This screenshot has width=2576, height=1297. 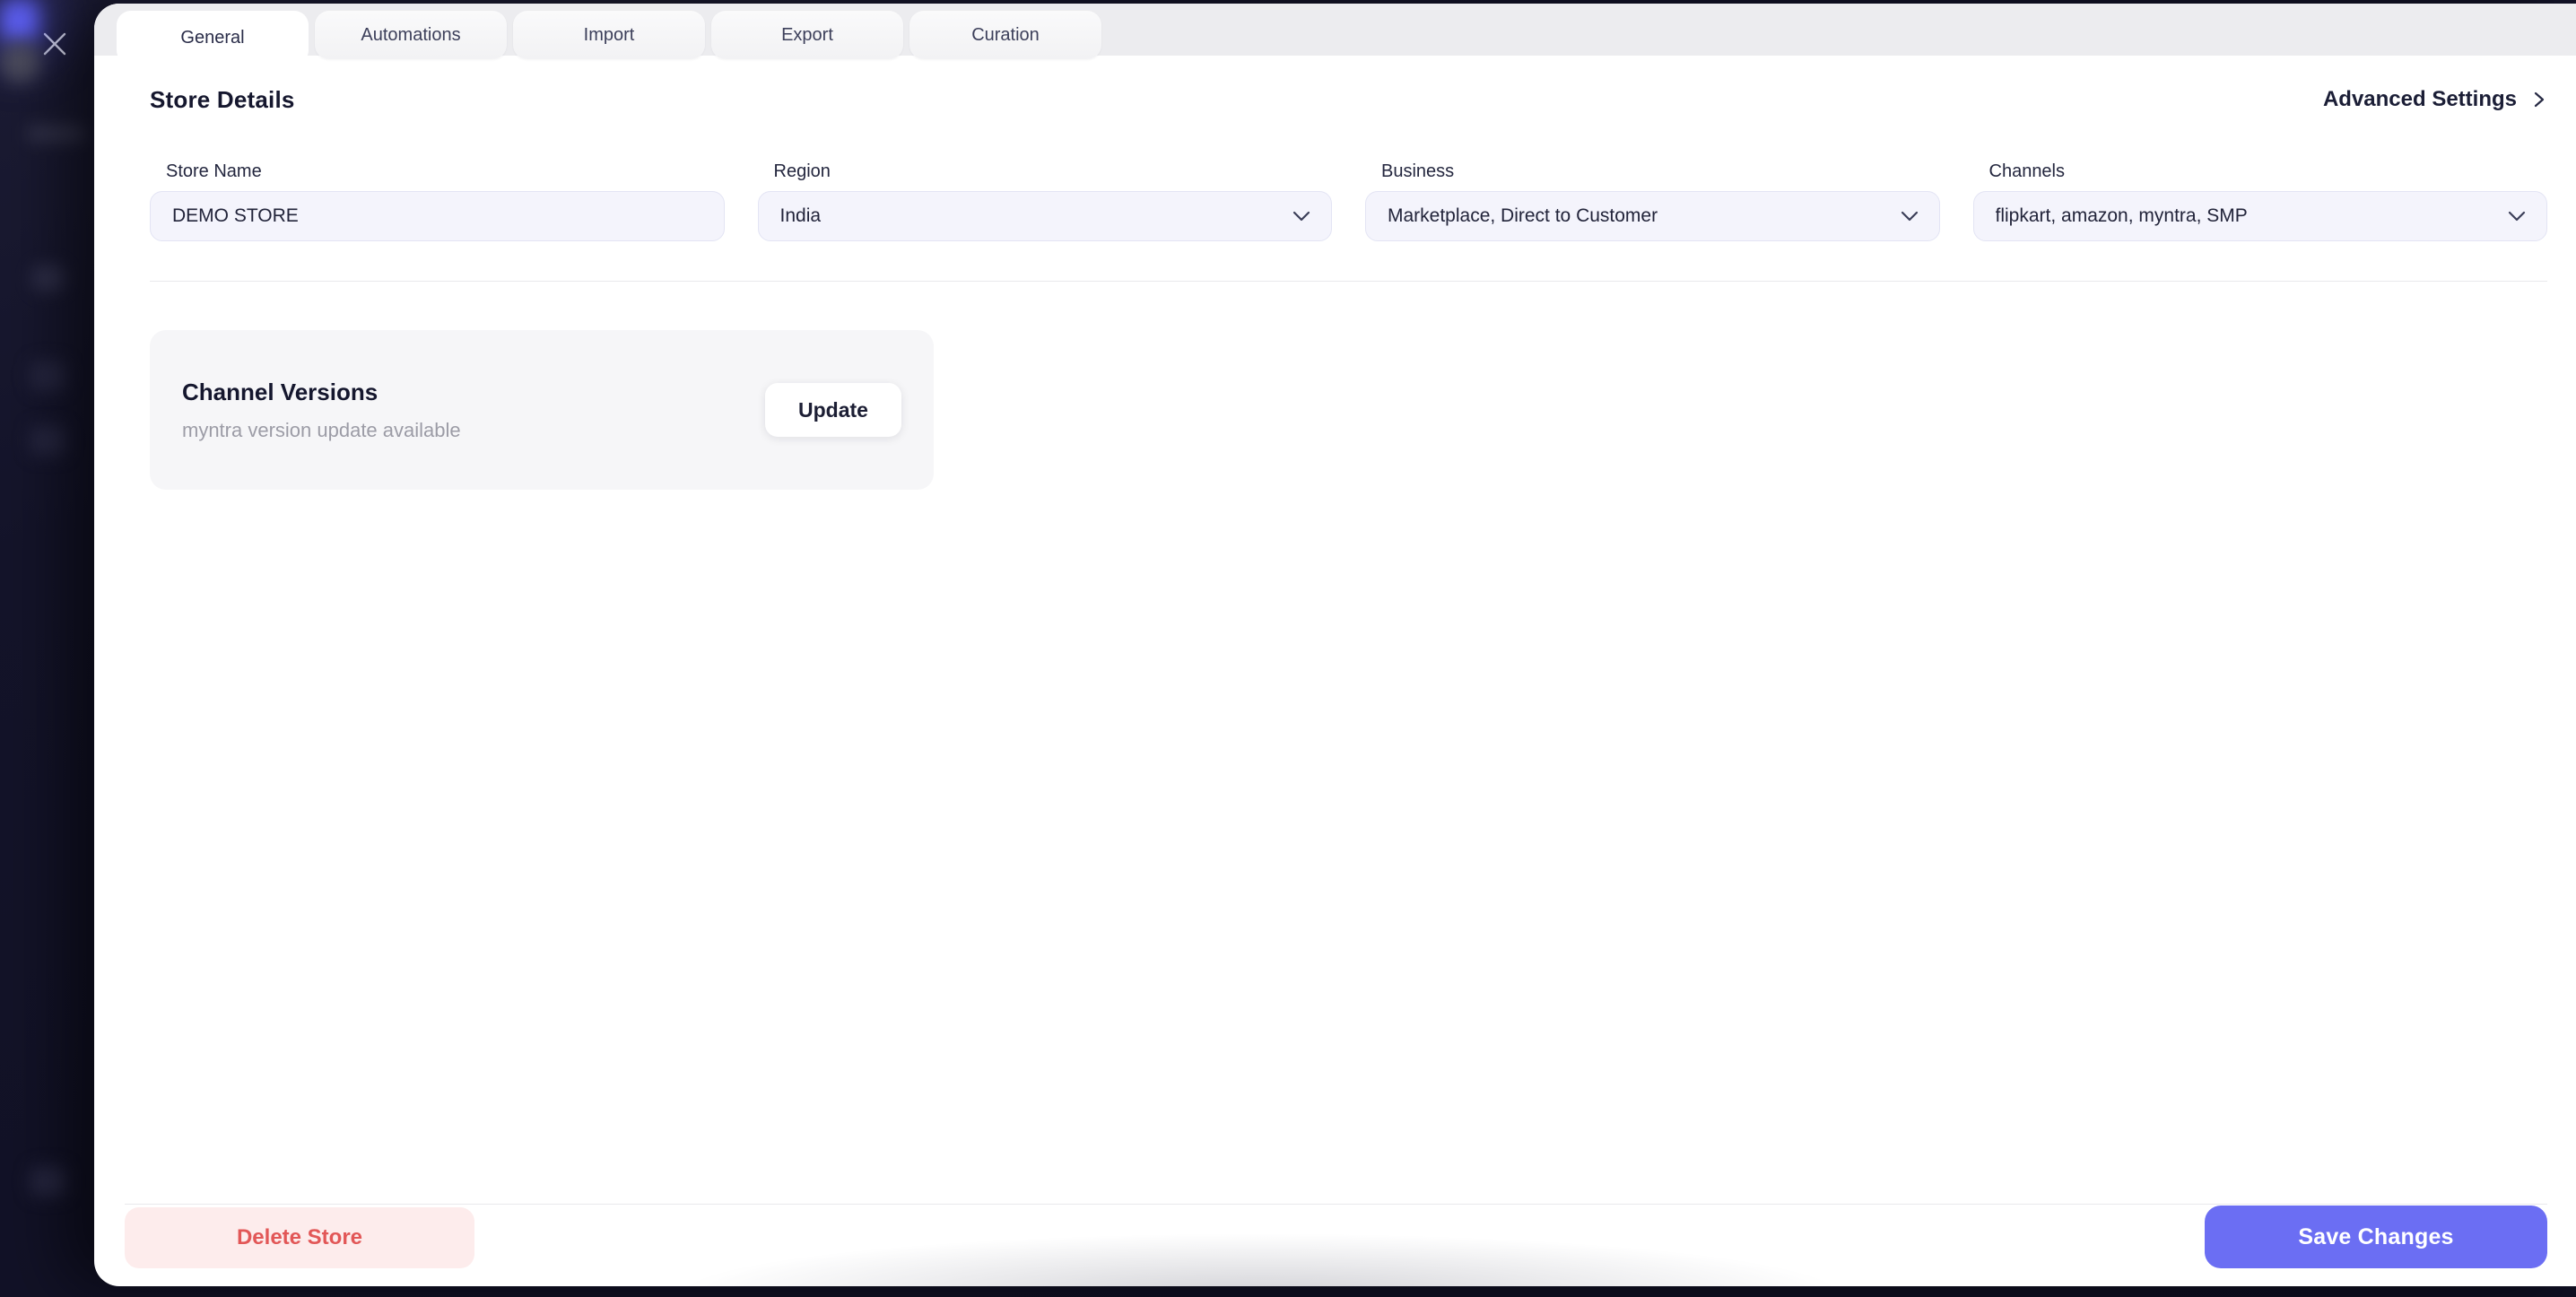 I want to click on tab-curation: Curation, so click(x=1005, y=35).